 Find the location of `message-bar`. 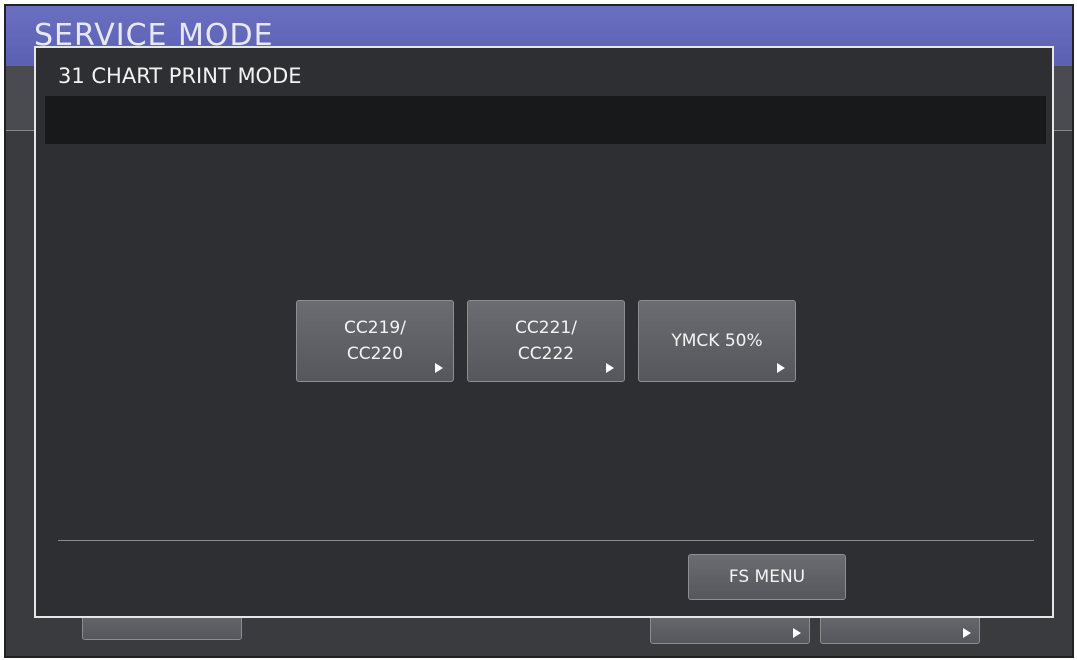

message-bar is located at coordinates (545, 120).